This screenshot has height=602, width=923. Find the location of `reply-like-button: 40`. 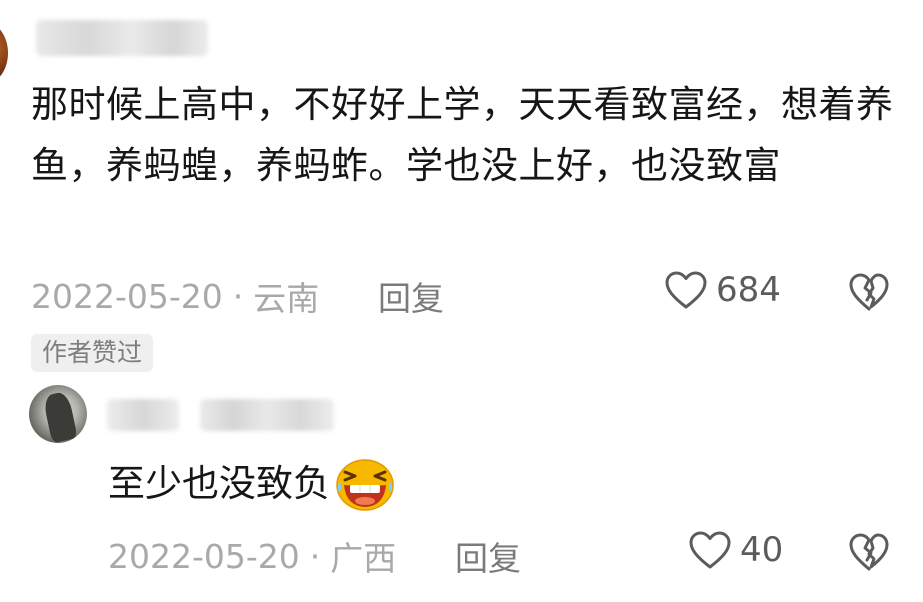

reply-like-button: 40 is located at coordinates (735, 550).